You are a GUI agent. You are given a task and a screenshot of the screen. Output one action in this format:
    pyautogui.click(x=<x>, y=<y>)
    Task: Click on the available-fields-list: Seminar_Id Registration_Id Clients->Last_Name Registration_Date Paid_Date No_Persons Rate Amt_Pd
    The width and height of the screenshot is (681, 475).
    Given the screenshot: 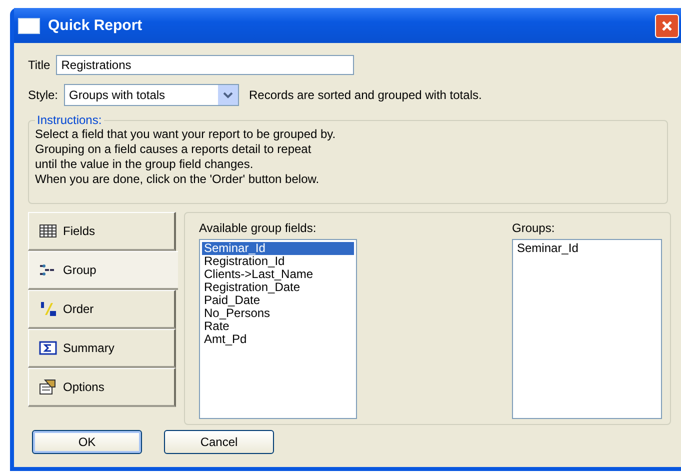 What is the action you would take?
    pyautogui.click(x=278, y=329)
    